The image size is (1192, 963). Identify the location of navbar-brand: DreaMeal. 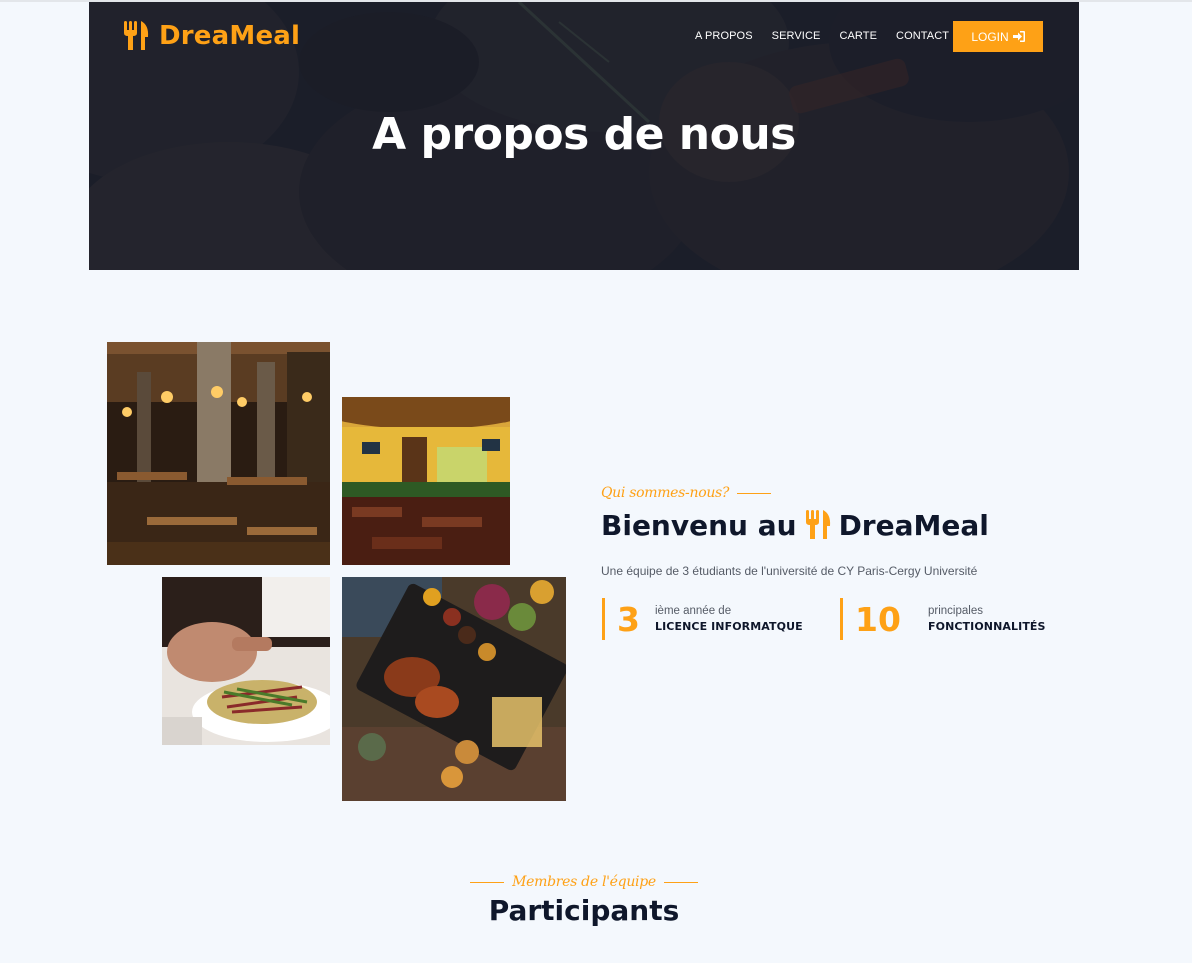
(211, 36).